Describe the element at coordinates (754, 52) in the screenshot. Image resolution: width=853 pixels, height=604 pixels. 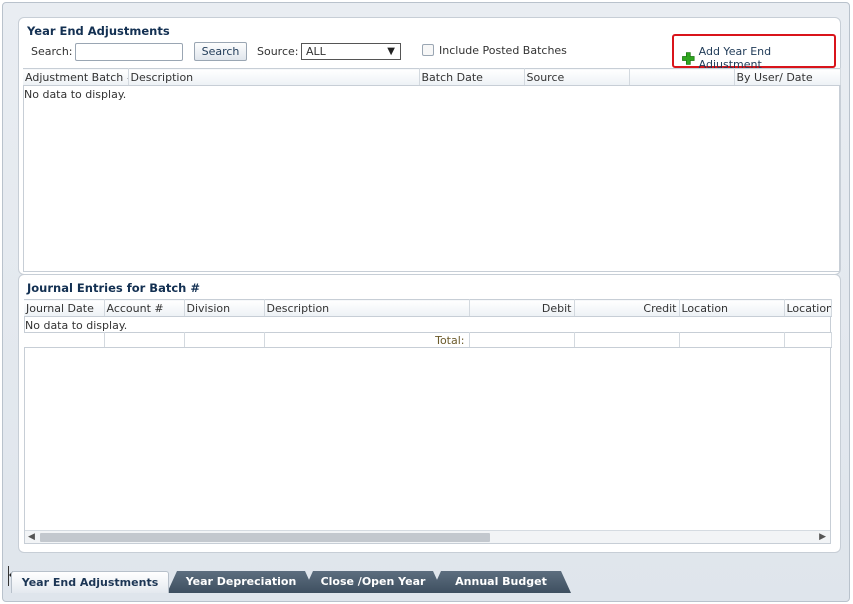
I see `add-year-end-adjustment-button: Add Year End Adjustment` at that location.